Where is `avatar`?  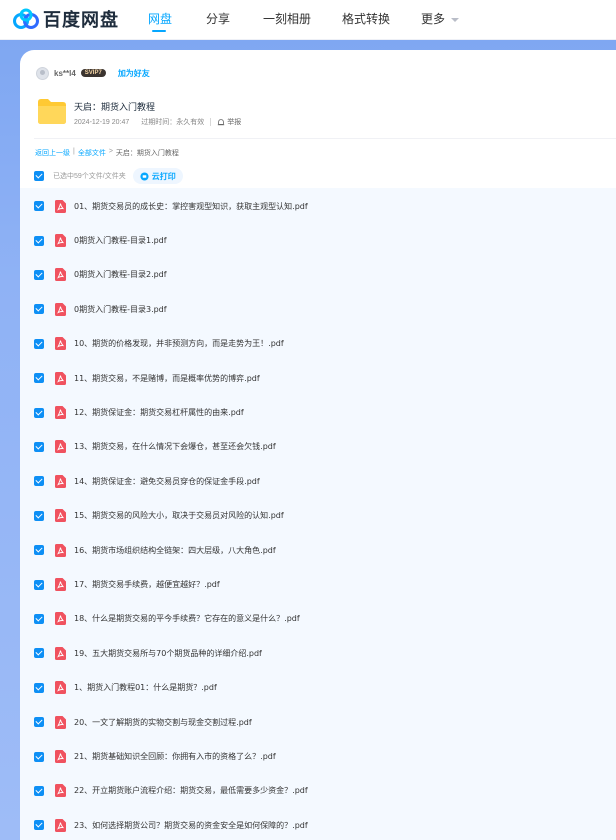
avatar is located at coordinates (42, 73).